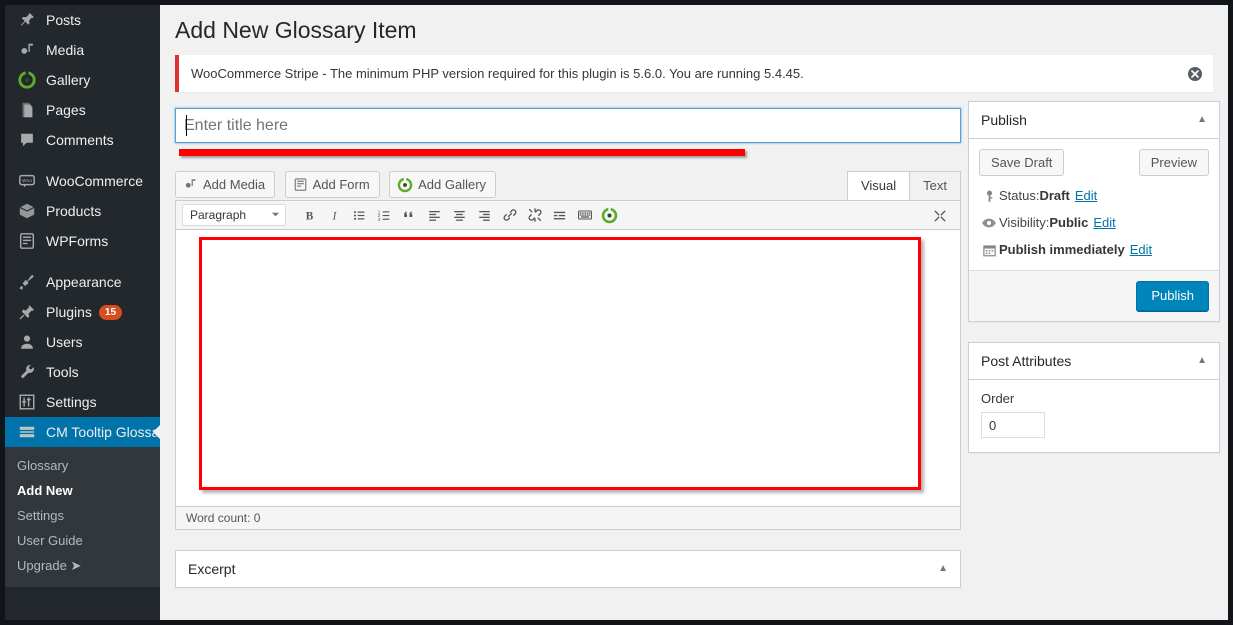 The image size is (1233, 625). I want to click on publish-date-edit-link: Edit, so click(1141, 250).